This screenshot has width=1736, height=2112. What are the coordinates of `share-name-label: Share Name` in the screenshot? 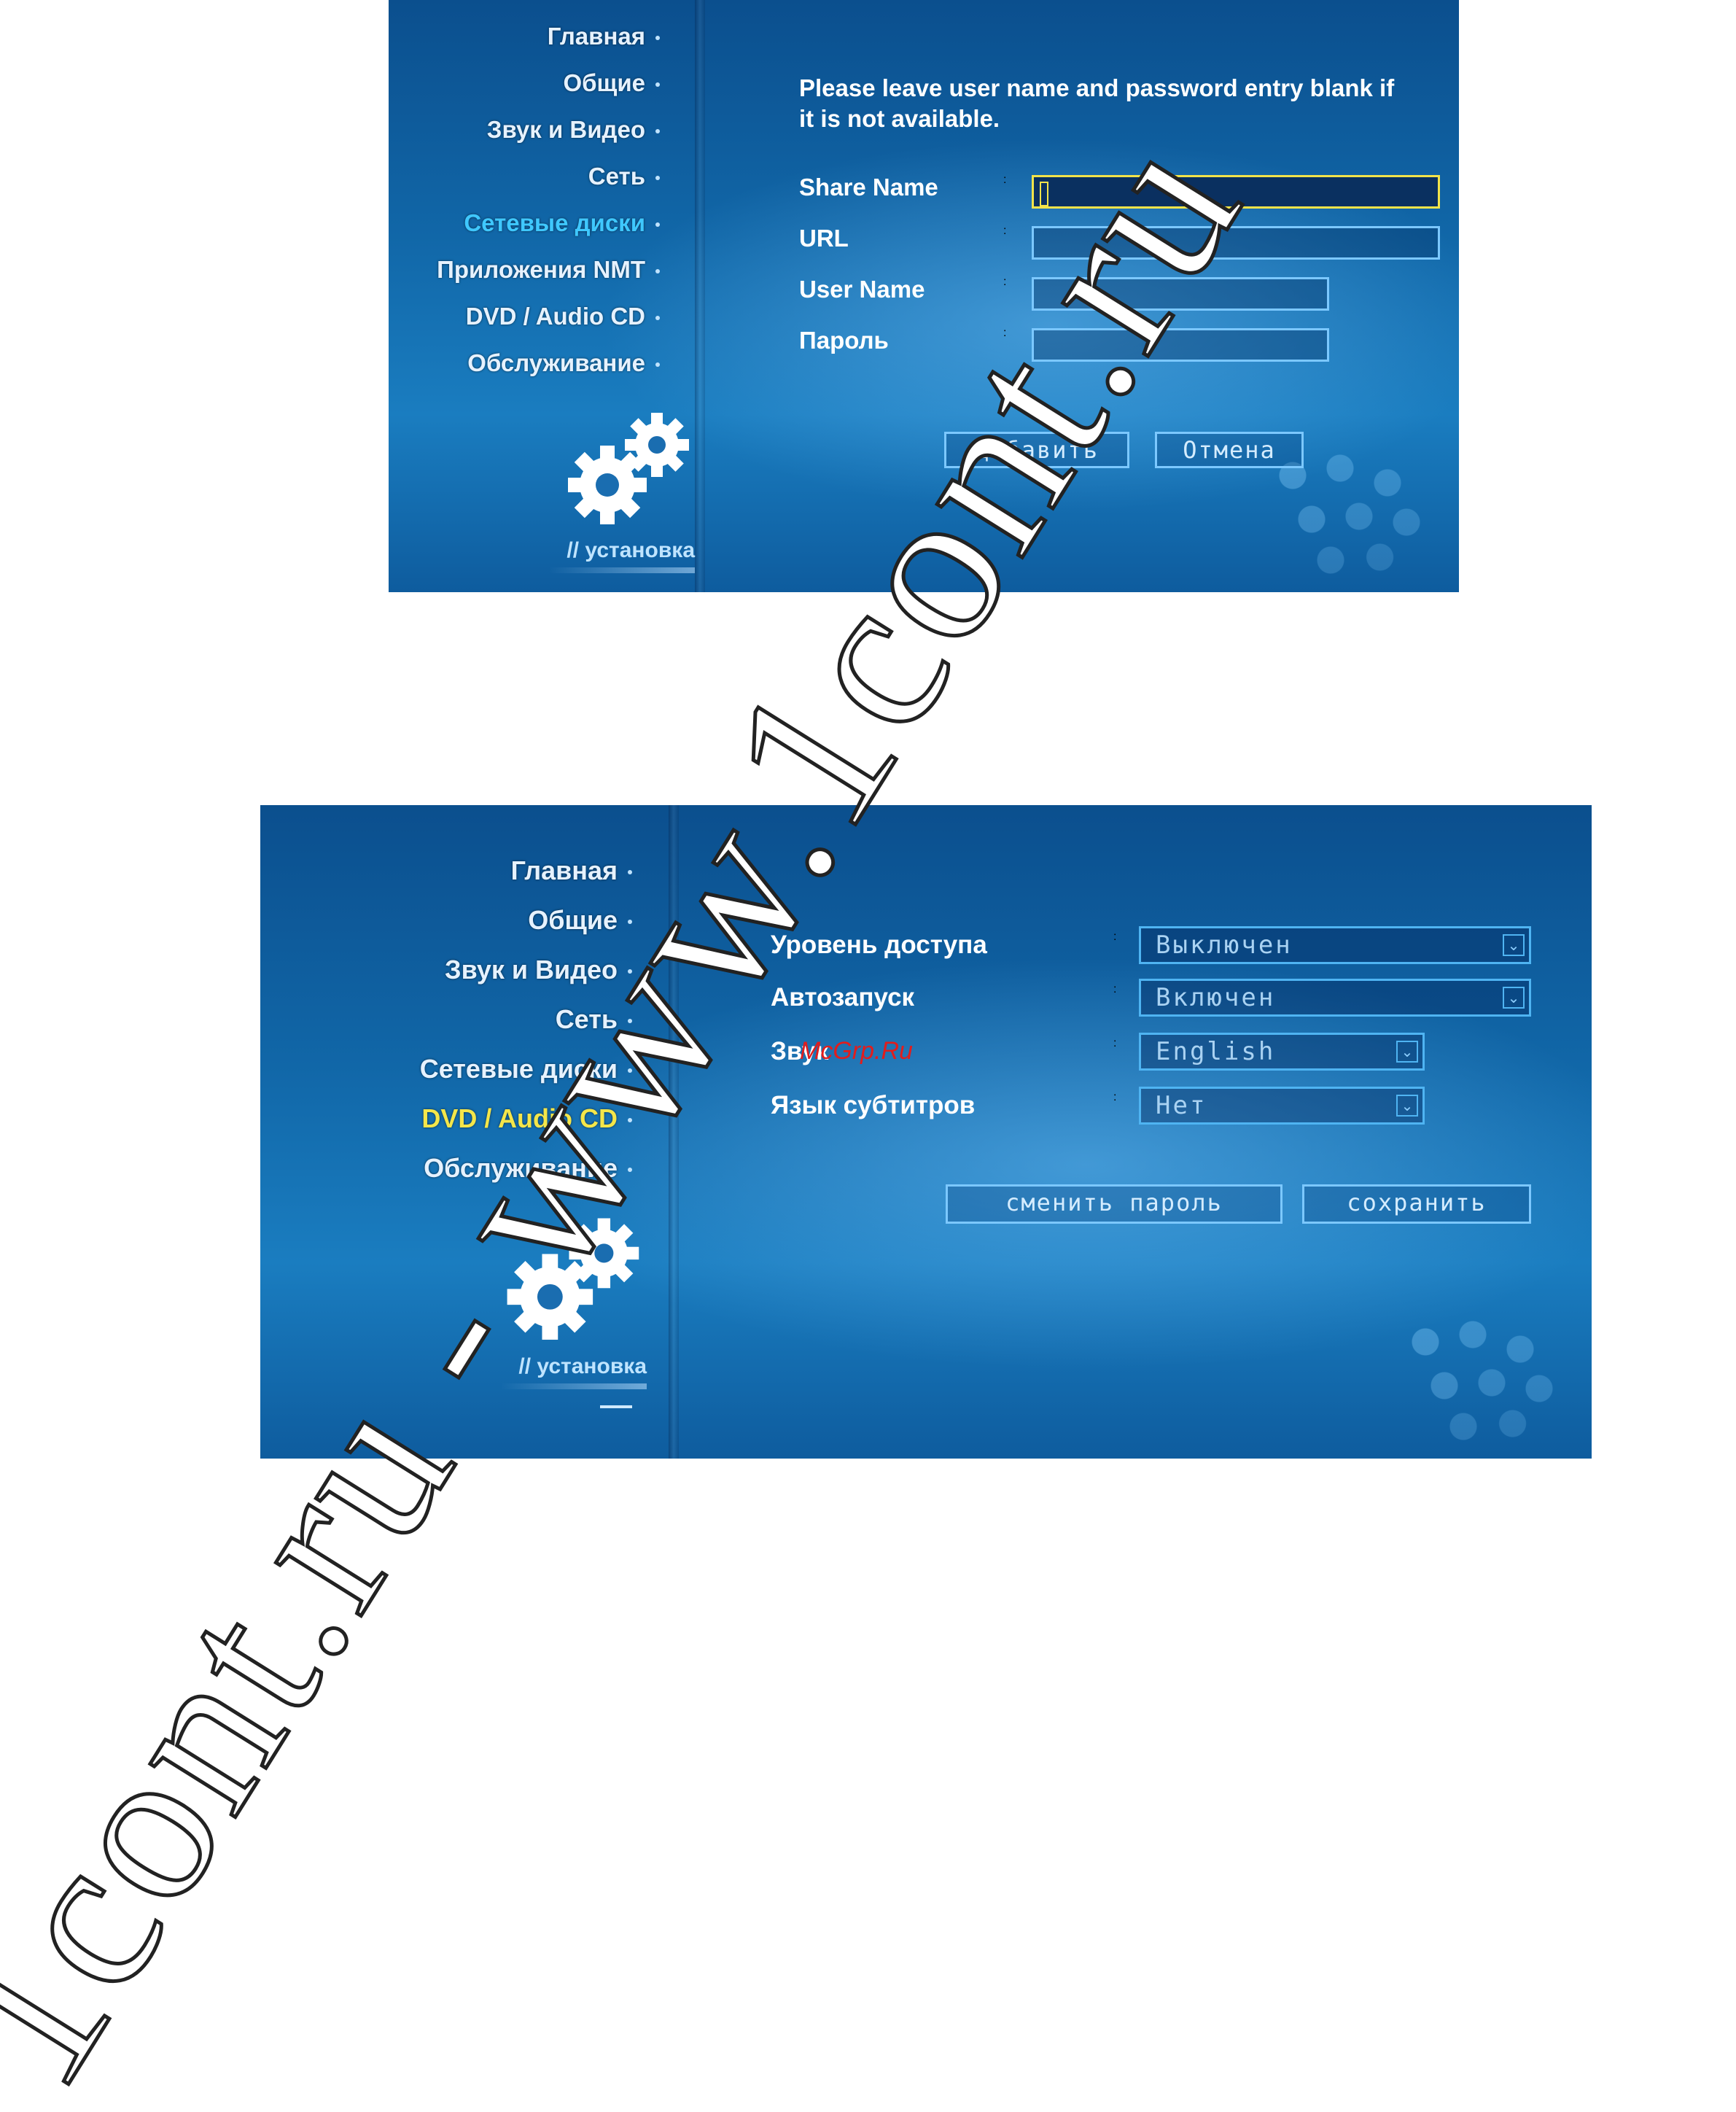 It's located at (868, 187).